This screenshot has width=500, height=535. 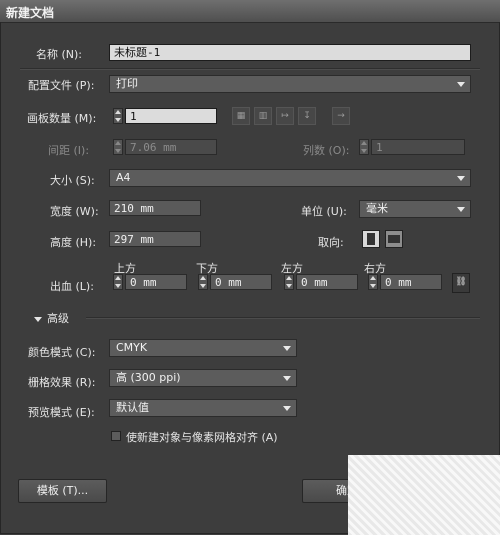 I want to click on link-chain-icon: ⛓, so click(x=461, y=283).